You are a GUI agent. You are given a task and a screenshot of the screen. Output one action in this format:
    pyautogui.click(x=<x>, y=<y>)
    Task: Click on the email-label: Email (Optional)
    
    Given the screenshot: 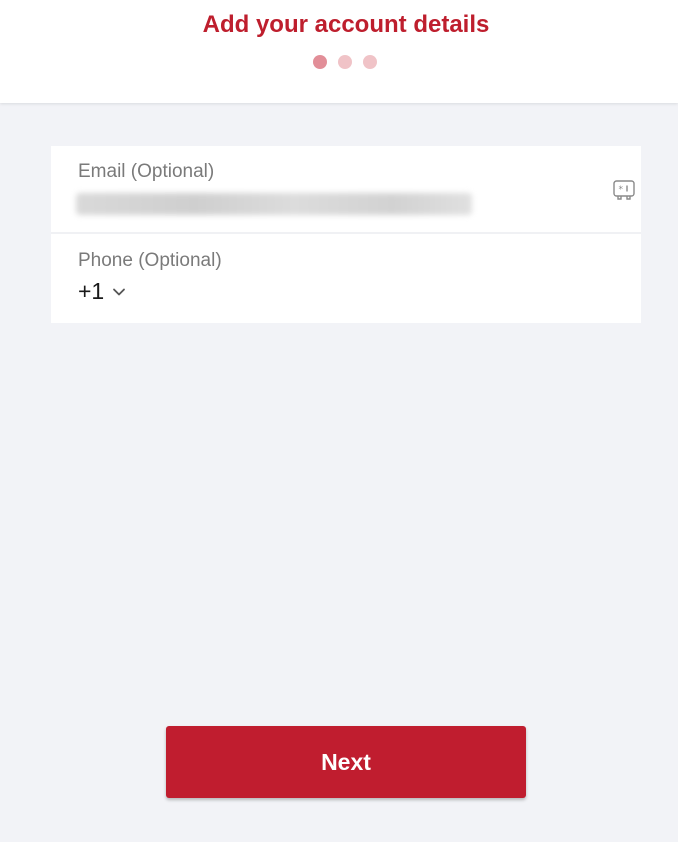 What is the action you would take?
    pyautogui.click(x=146, y=171)
    